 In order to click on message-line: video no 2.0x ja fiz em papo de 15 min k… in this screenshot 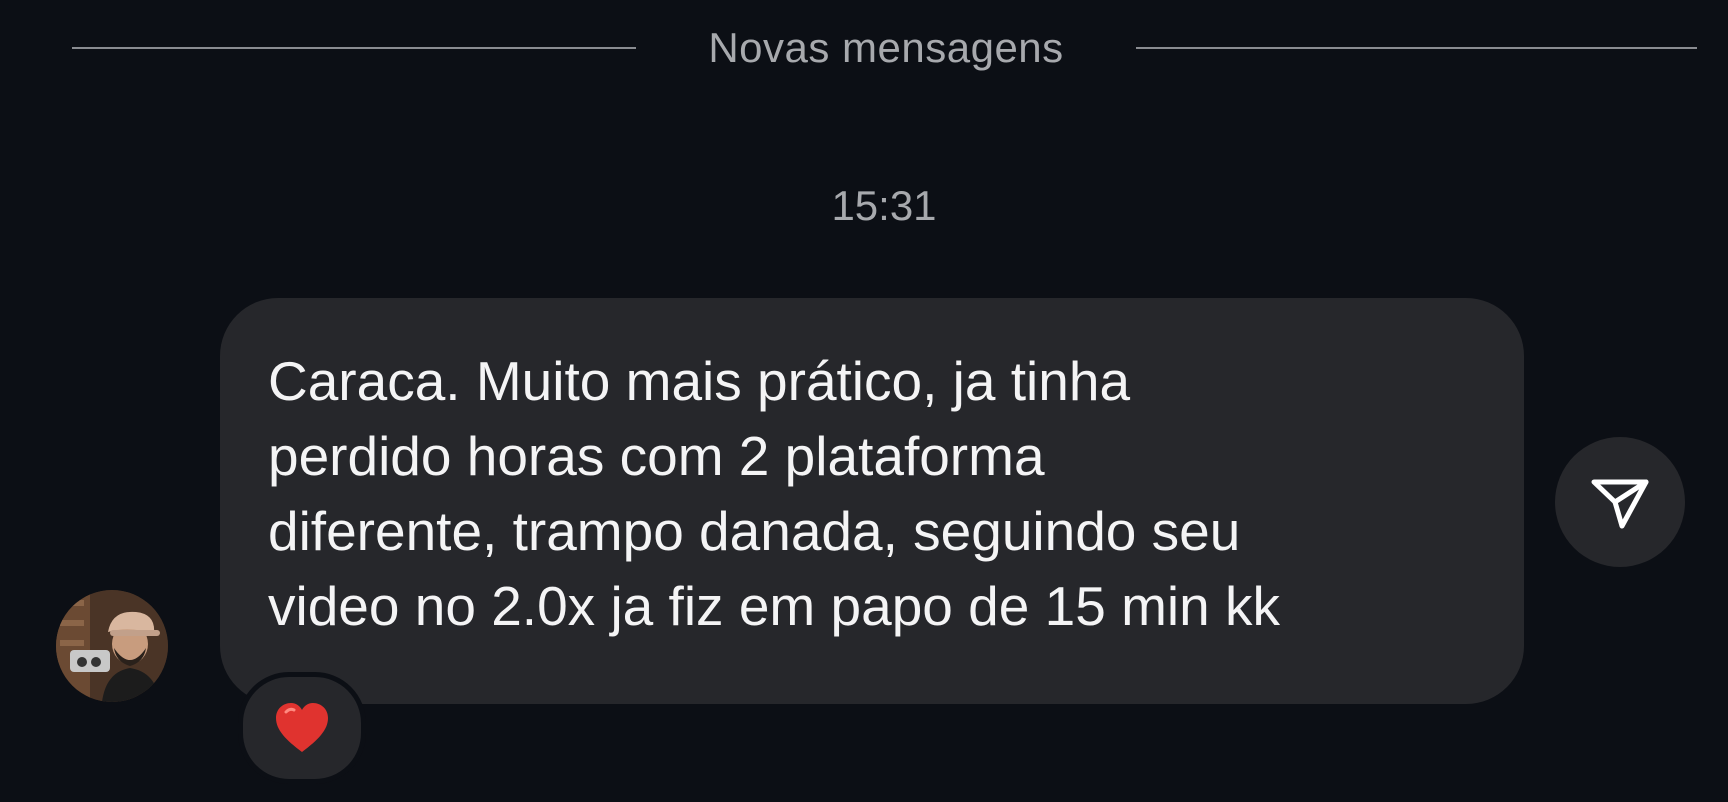, I will do `click(774, 606)`.